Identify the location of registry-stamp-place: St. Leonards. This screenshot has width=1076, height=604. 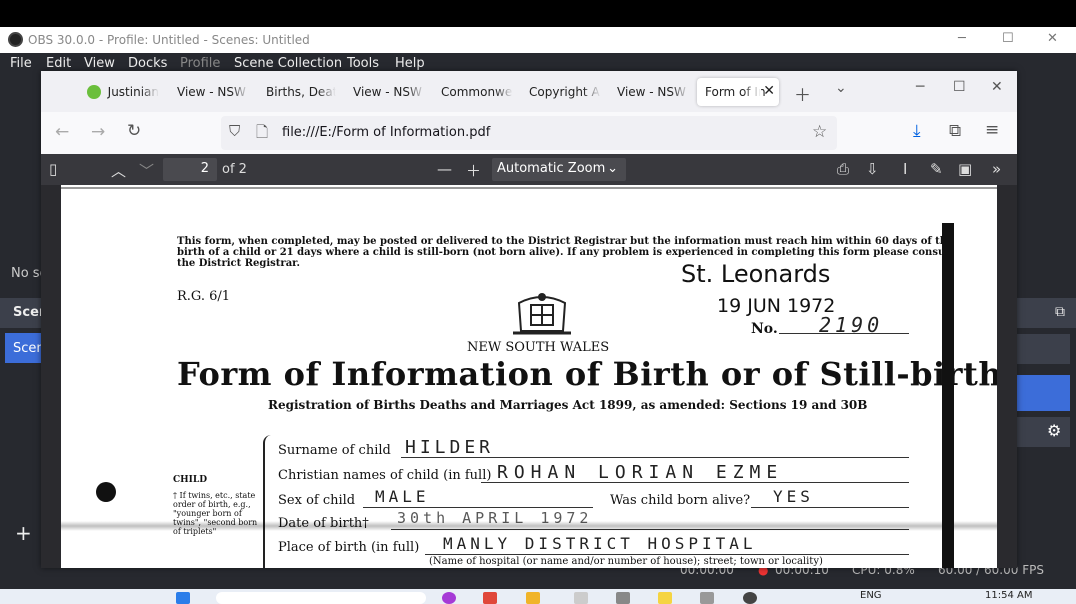
(756, 274).